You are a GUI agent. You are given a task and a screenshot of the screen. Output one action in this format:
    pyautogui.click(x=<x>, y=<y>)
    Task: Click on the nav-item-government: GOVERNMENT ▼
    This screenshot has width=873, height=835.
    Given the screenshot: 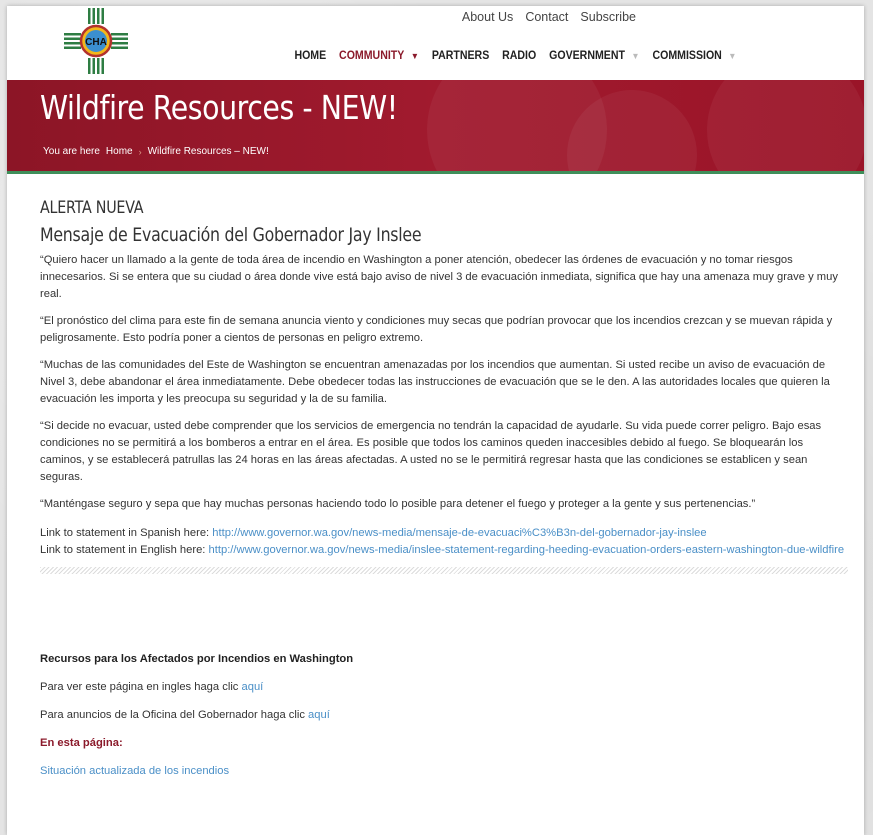 What is the action you would take?
    pyautogui.click(x=594, y=56)
    